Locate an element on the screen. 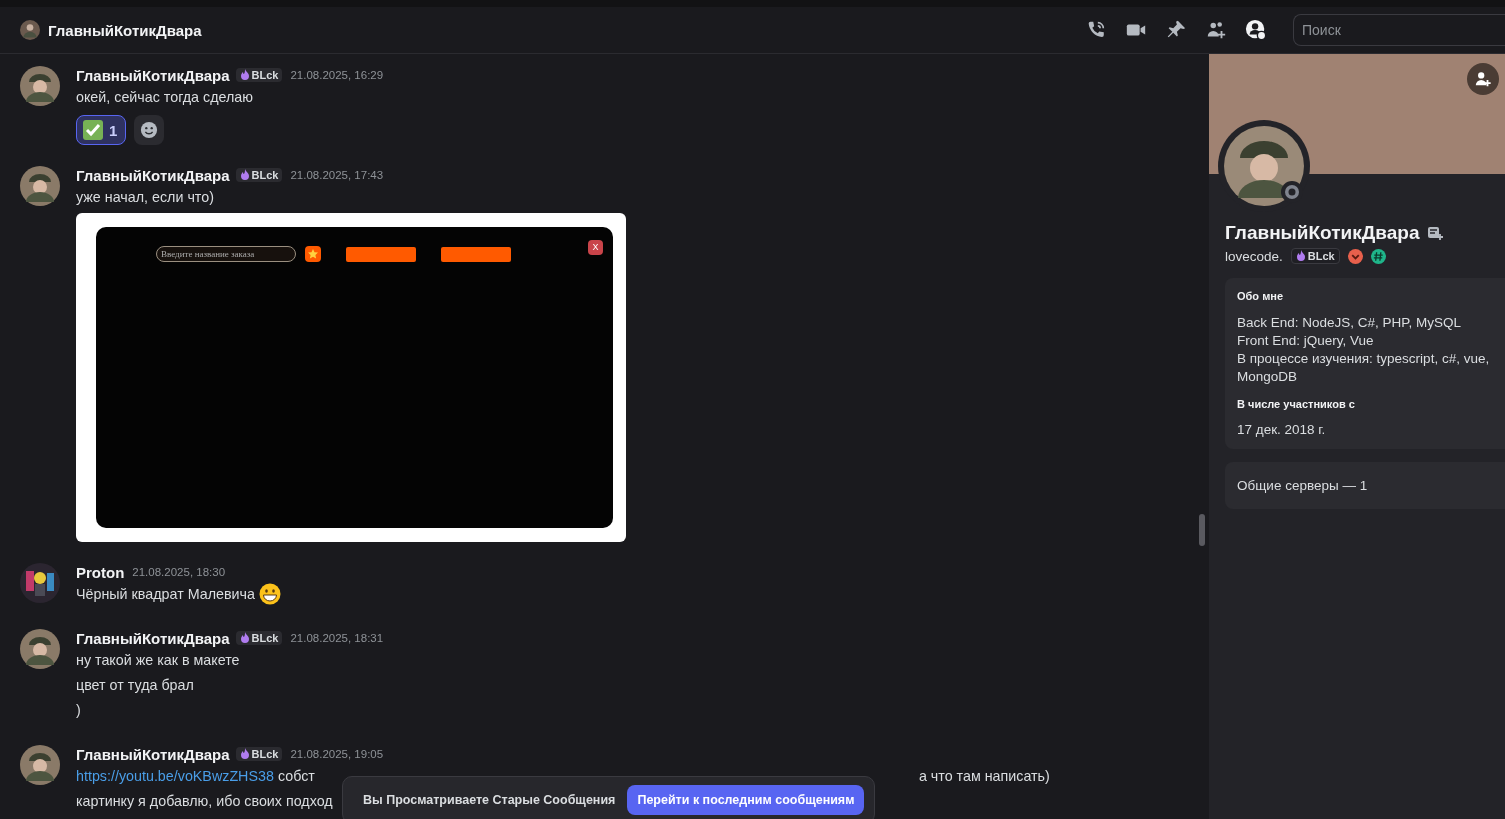 This screenshot has width=1505, height=819. about-text: В процессе изучения: typescript, c#, vue, MongoDB is located at coordinates (1364, 368).